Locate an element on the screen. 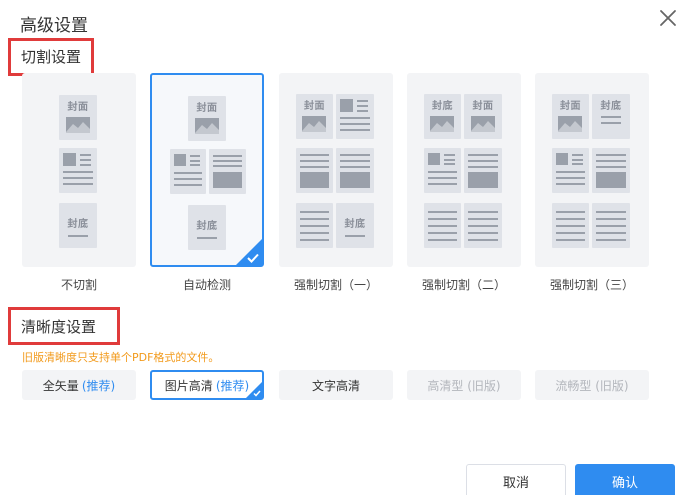 The width and height of the screenshot is (683, 495). clarity-option-text-hd: 文字高清 is located at coordinates (336, 385).